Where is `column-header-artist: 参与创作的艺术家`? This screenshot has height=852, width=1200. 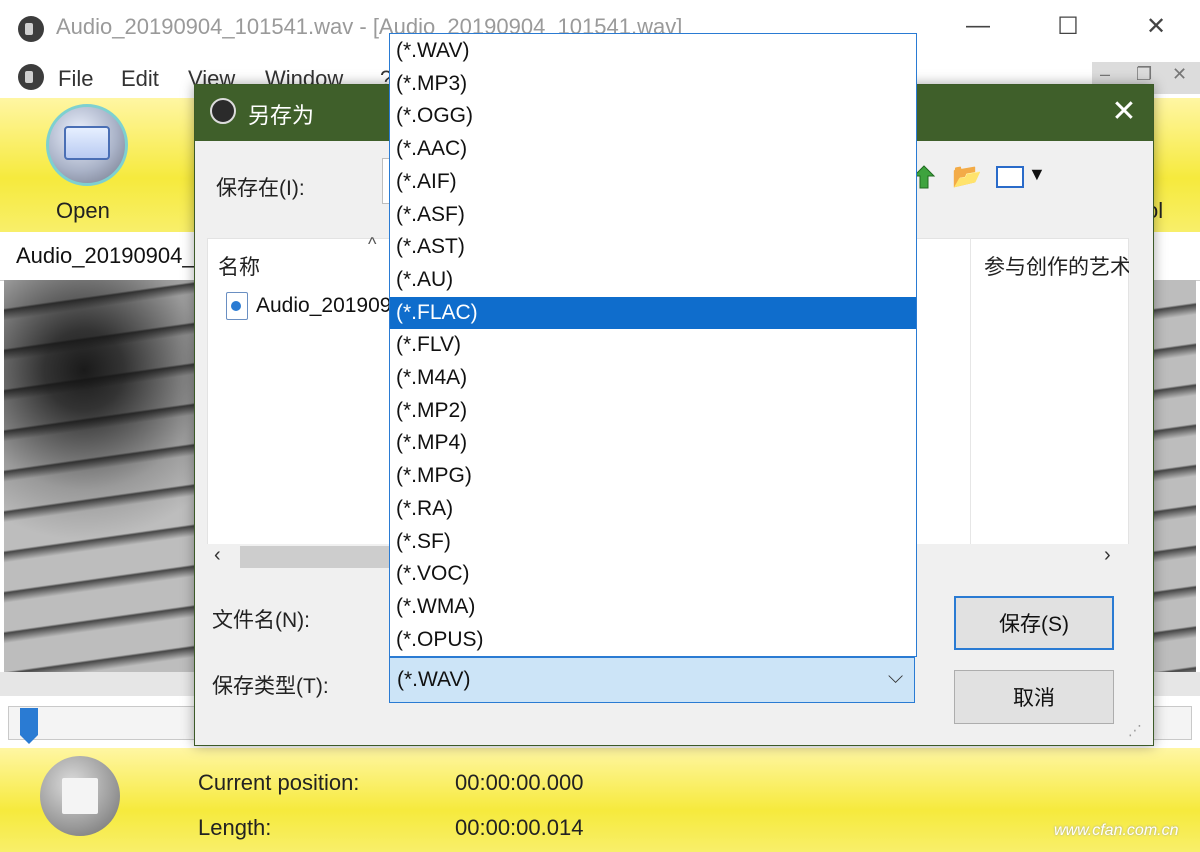
column-header-artist: 参与创作的艺术家 is located at coordinates (1056, 266).